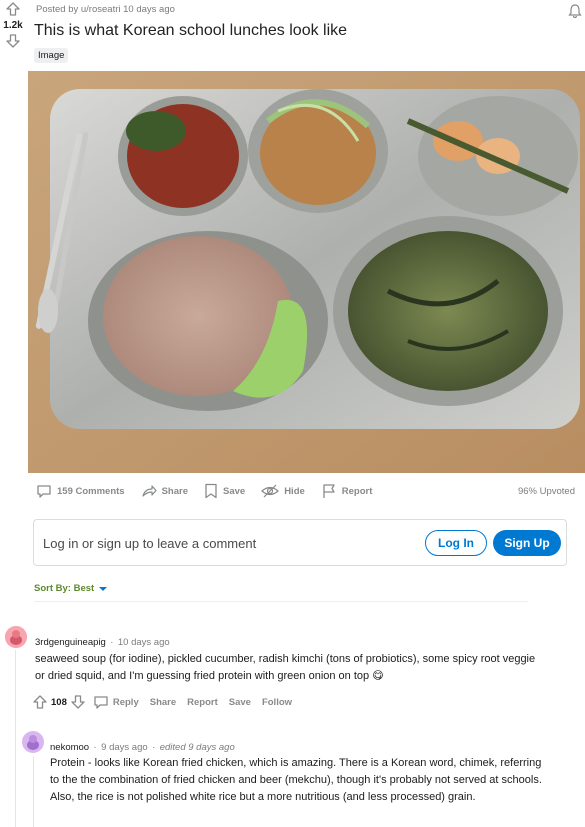  I want to click on sort-dropdown: Sort By: Best, so click(71, 588).